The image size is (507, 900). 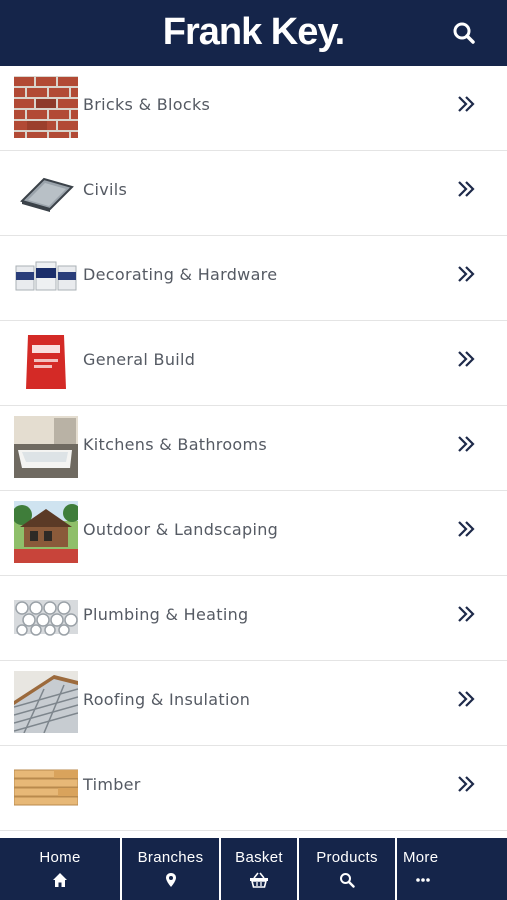 I want to click on nav-branches: Branches, so click(x=171, y=869).